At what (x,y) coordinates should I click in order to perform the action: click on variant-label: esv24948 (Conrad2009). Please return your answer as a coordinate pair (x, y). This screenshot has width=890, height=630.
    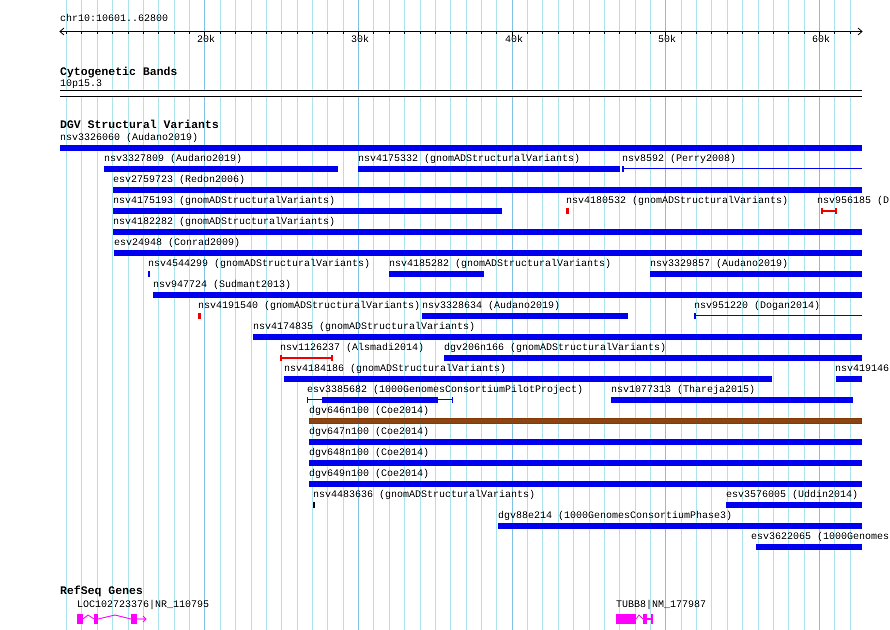
    Looking at the image, I should click on (177, 244).